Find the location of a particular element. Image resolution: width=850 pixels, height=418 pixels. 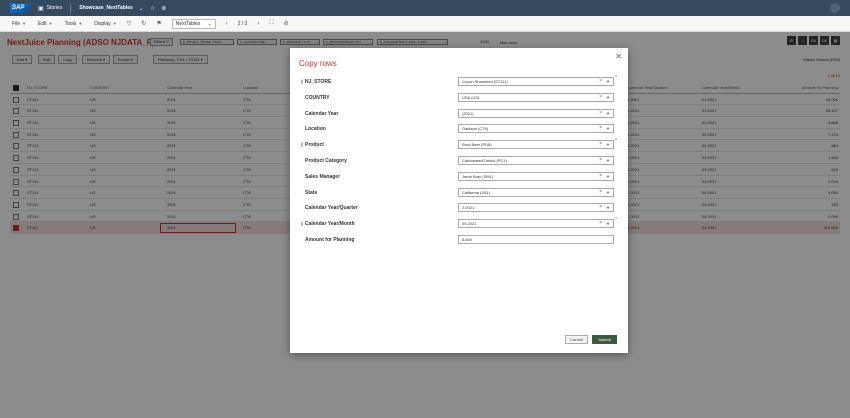

dialog-field-row: Sales Manager Janet Bury (SM1) × ▼ is located at coordinates (459, 178).